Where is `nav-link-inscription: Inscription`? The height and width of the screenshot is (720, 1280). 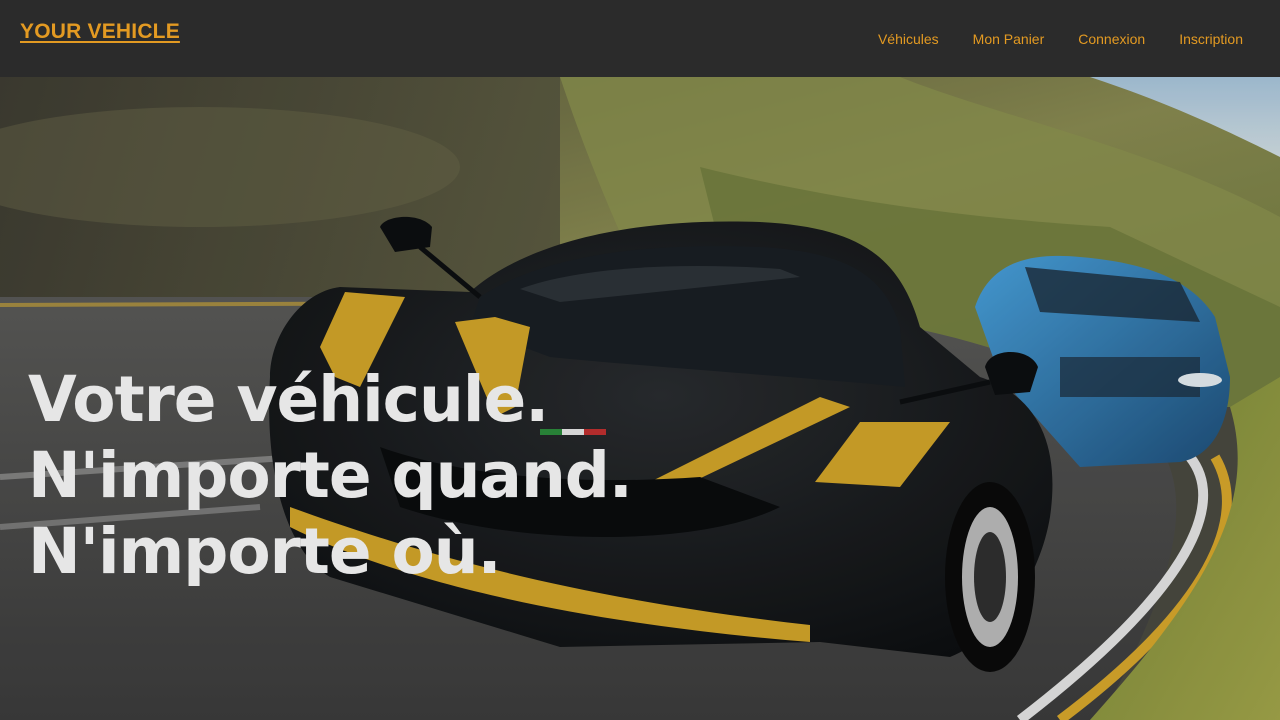
nav-link-inscription: Inscription is located at coordinates (1211, 39).